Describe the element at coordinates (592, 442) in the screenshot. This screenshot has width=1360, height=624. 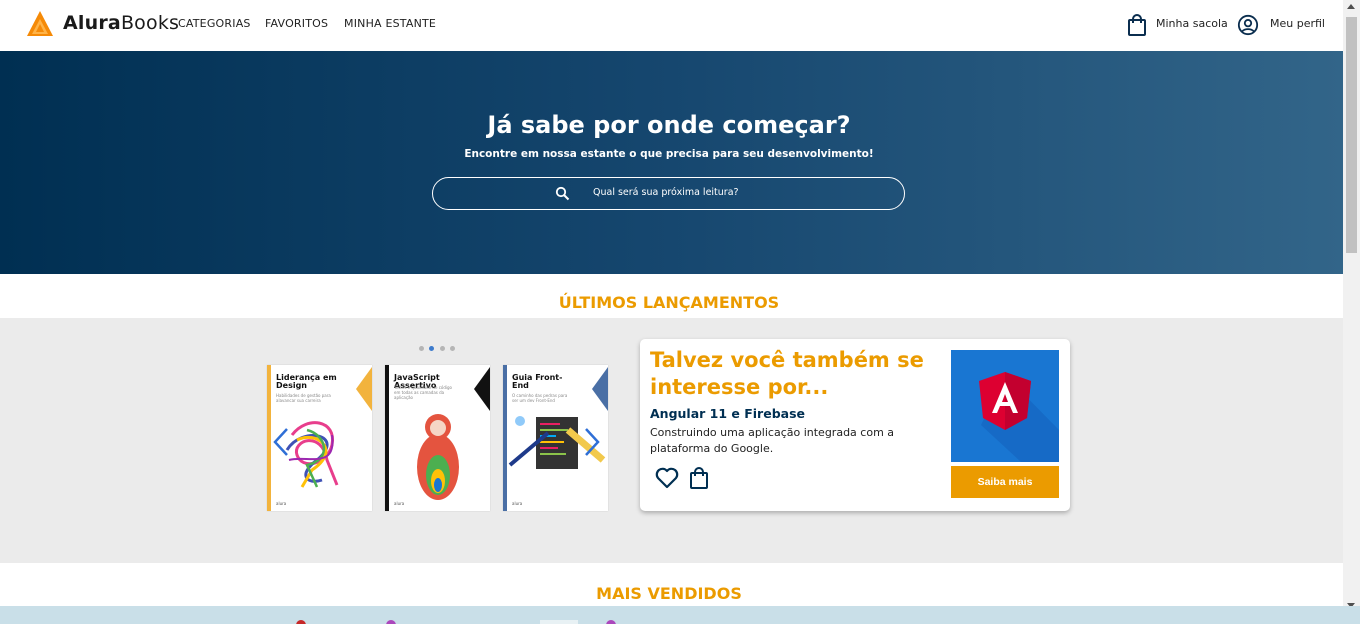
I see `carousel-next-arrow-icon` at that location.